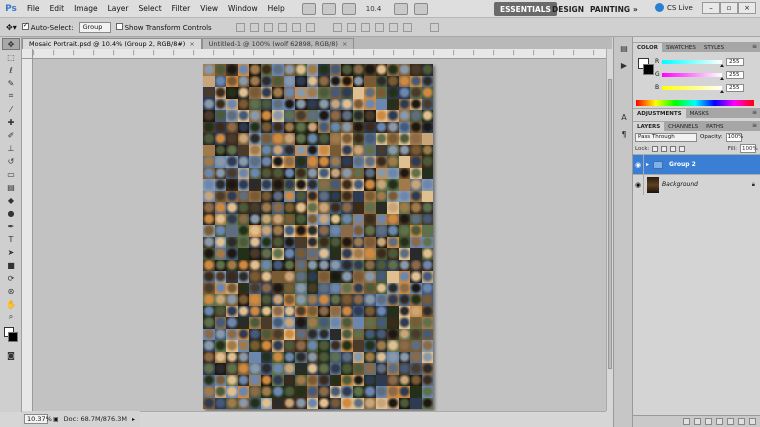 The image size is (760, 427). Describe the element at coordinates (664, 148) in the screenshot. I see `lock-image-pixels-icon` at that location.